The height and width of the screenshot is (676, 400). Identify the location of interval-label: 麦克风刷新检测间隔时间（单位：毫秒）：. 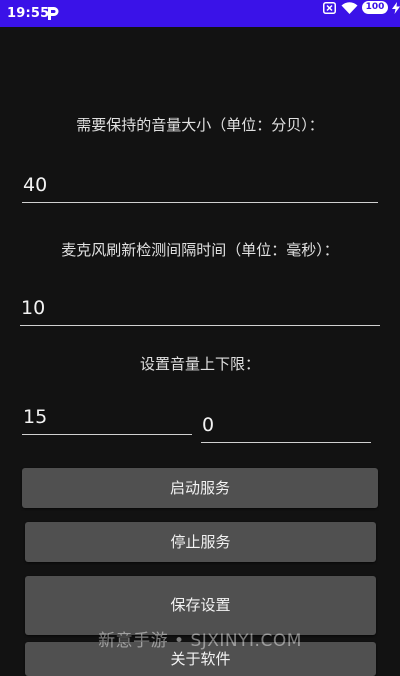
(200, 250).